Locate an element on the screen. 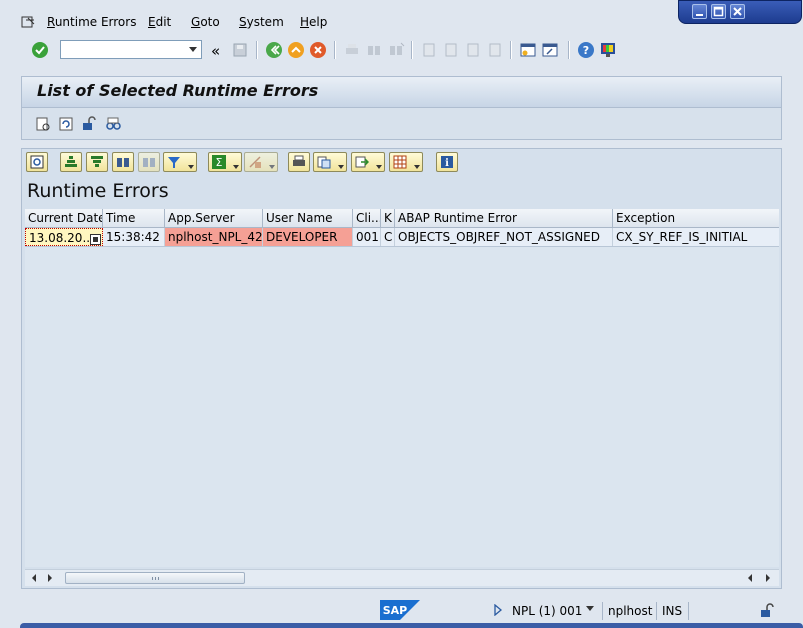 The height and width of the screenshot is (628, 803). find-button is located at coordinates (123, 162).